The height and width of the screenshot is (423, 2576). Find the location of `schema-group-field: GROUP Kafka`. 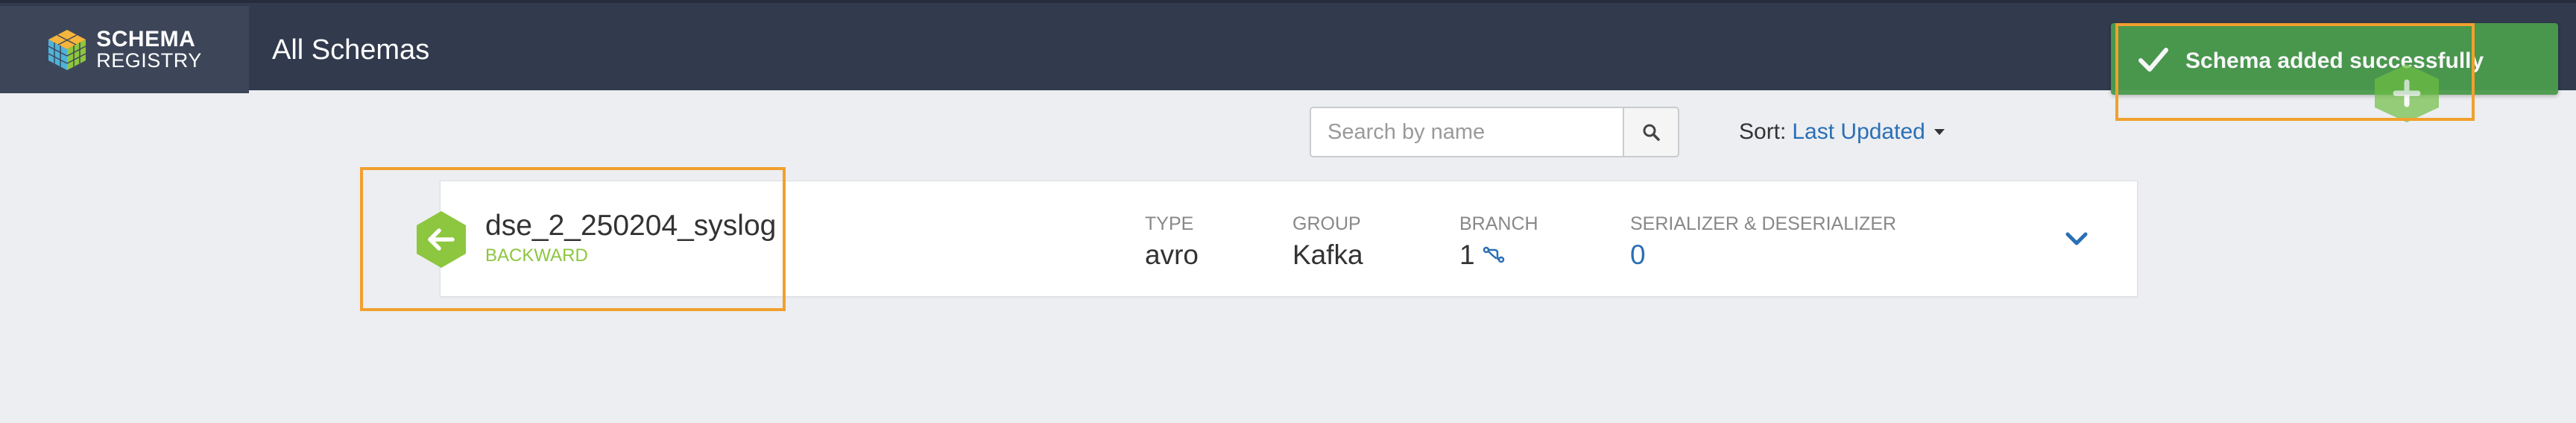

schema-group-field: GROUP Kafka is located at coordinates (1327, 242).